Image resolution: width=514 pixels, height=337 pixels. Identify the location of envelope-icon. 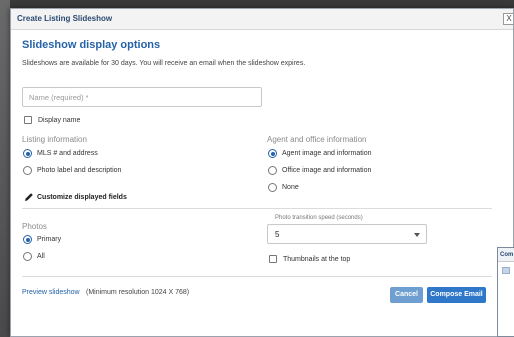
(506, 270).